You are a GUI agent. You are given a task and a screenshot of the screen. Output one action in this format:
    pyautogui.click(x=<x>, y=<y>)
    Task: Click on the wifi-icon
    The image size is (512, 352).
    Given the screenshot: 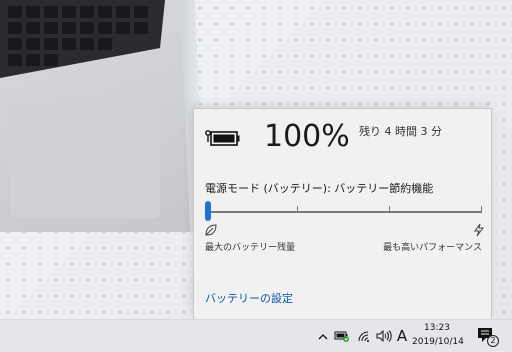 What is the action you would take?
    pyautogui.click(x=364, y=336)
    